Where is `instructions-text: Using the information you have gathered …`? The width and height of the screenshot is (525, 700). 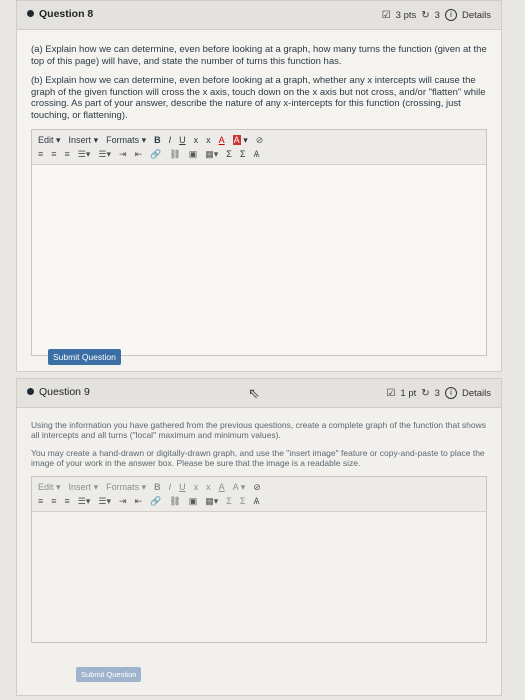
instructions-text: Using the information you have gathered … is located at coordinates (259, 430).